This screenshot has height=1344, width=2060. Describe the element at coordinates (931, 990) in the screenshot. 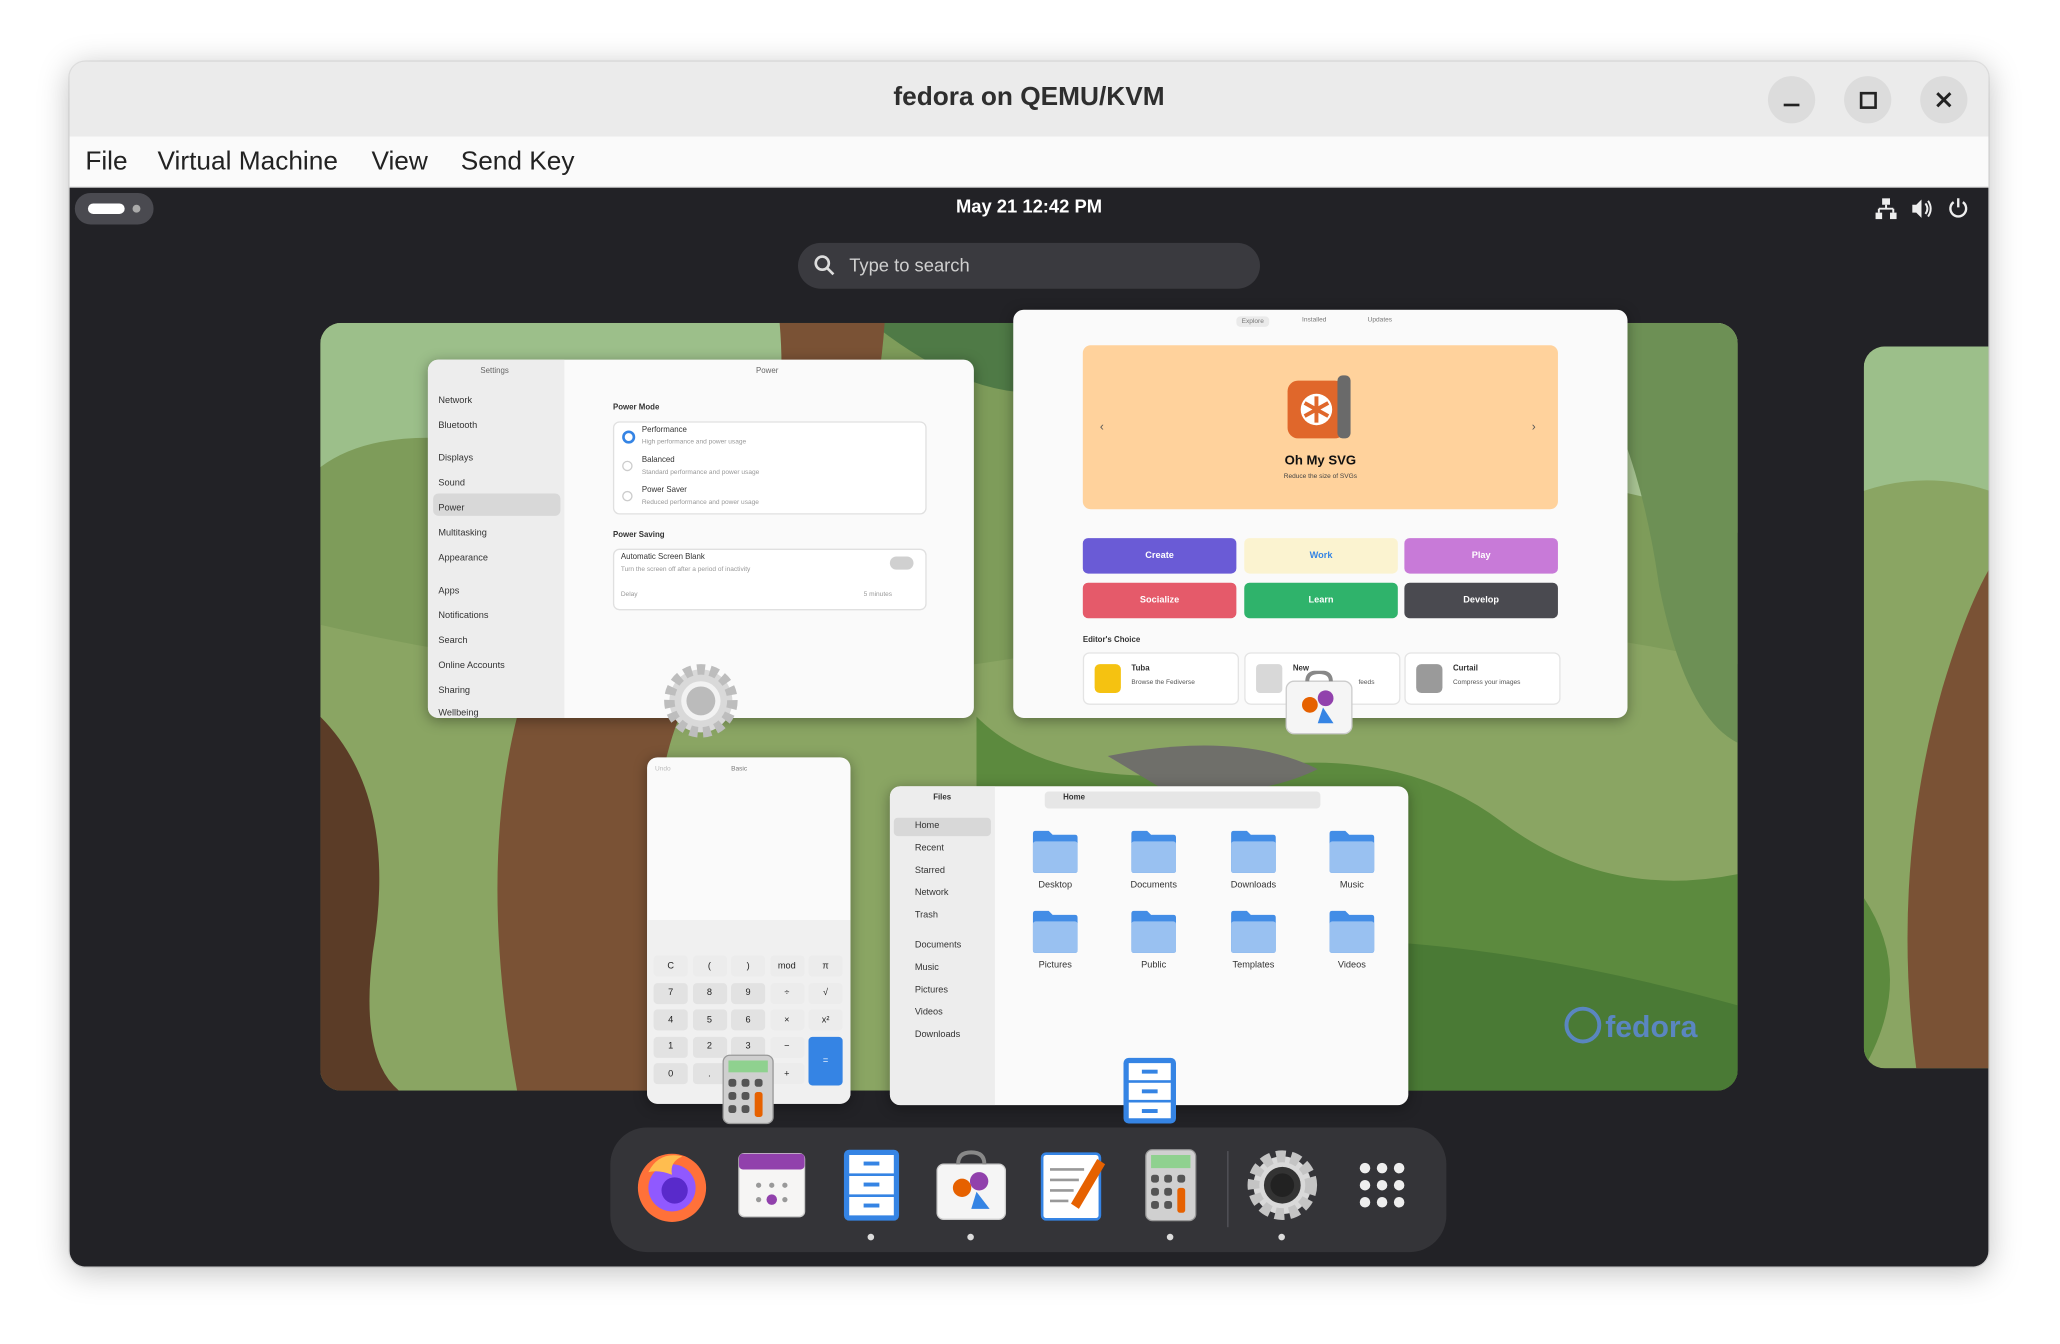

I see `files-sidebar-item: Pictures` at that location.